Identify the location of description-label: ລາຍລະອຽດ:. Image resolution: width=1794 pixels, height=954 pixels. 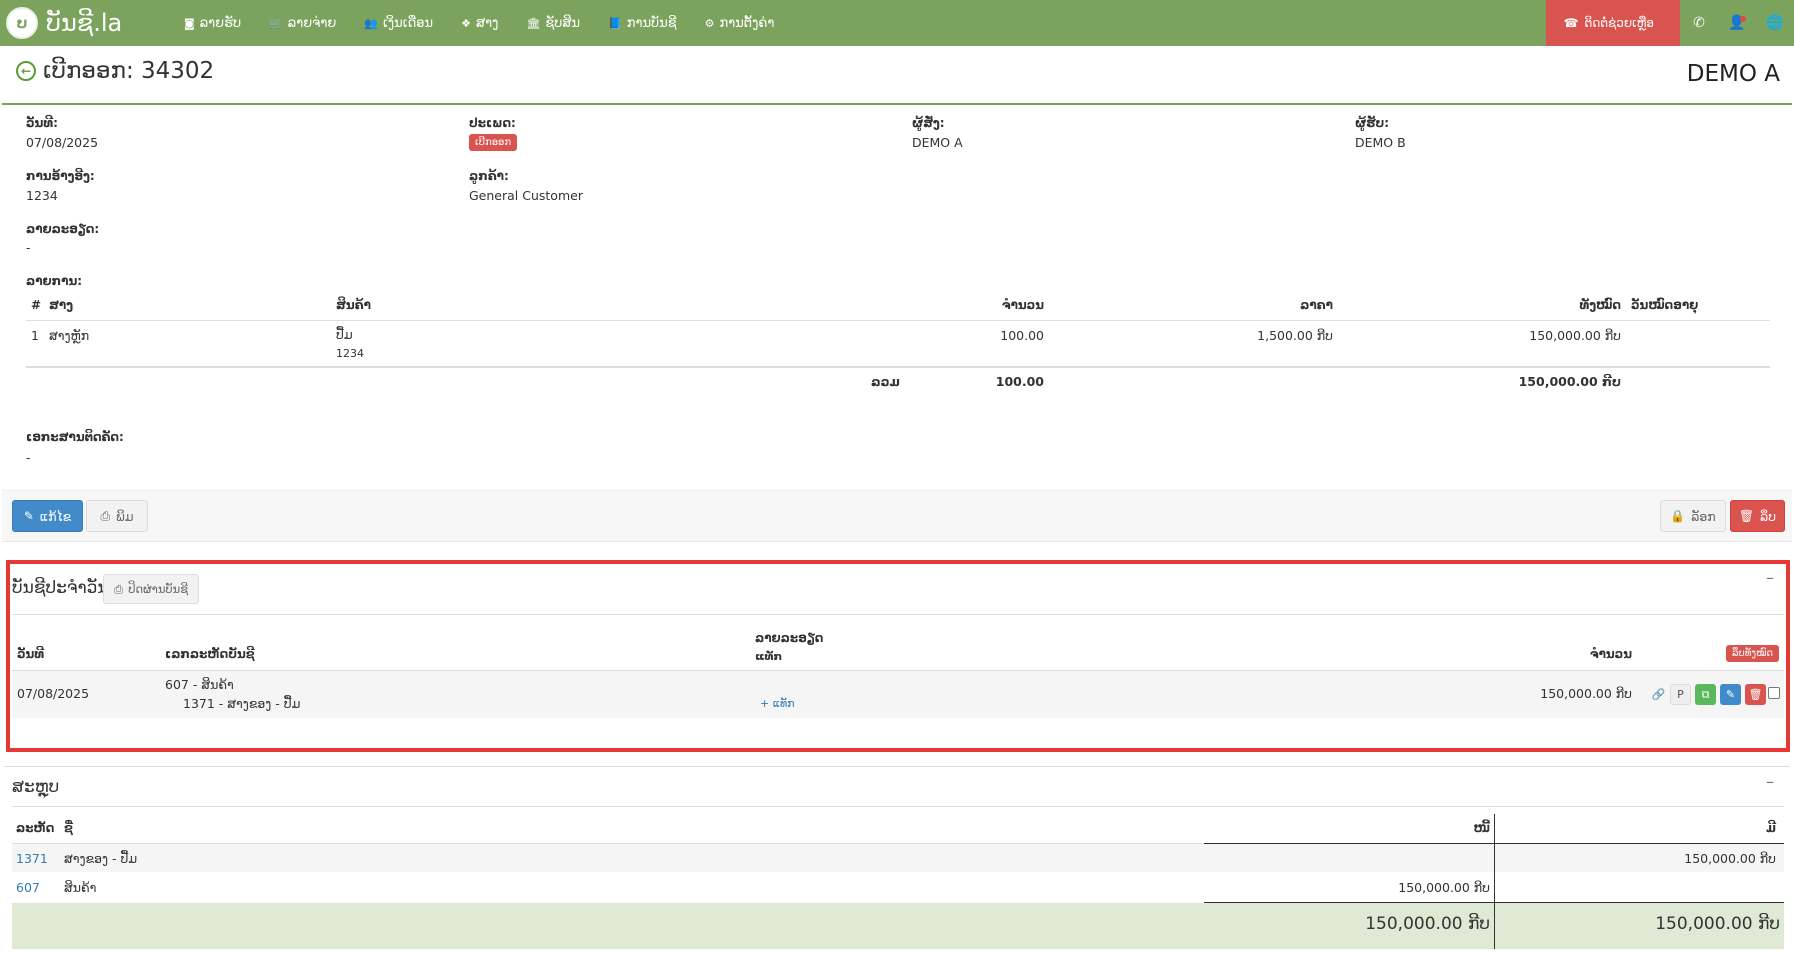
(63, 229).